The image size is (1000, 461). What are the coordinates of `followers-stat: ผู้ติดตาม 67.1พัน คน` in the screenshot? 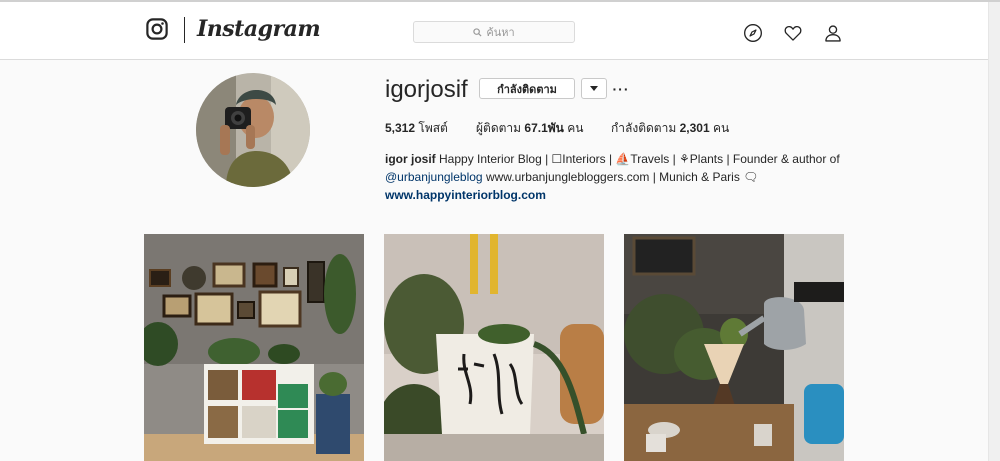 It's located at (529, 128).